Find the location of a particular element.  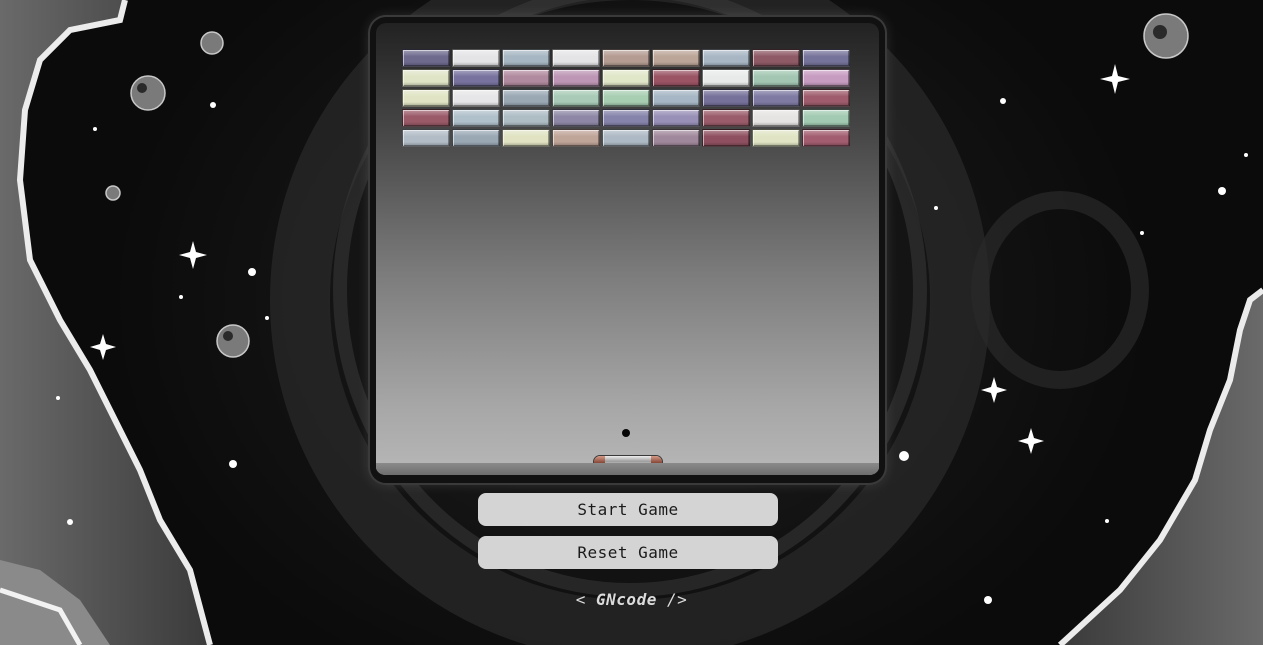

credit-brand: GNcode is located at coordinates (626, 599).